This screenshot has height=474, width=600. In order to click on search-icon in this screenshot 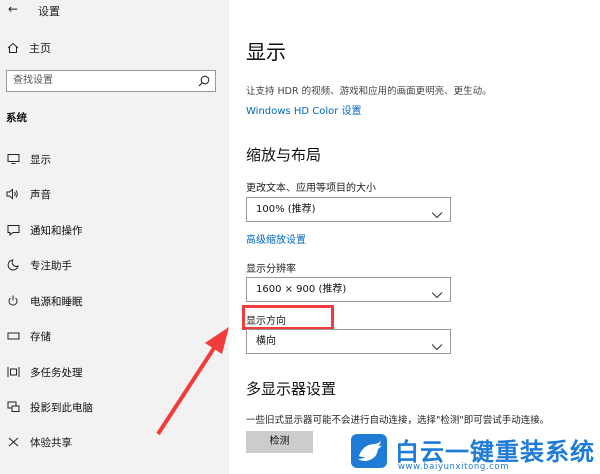, I will do `click(204, 81)`.